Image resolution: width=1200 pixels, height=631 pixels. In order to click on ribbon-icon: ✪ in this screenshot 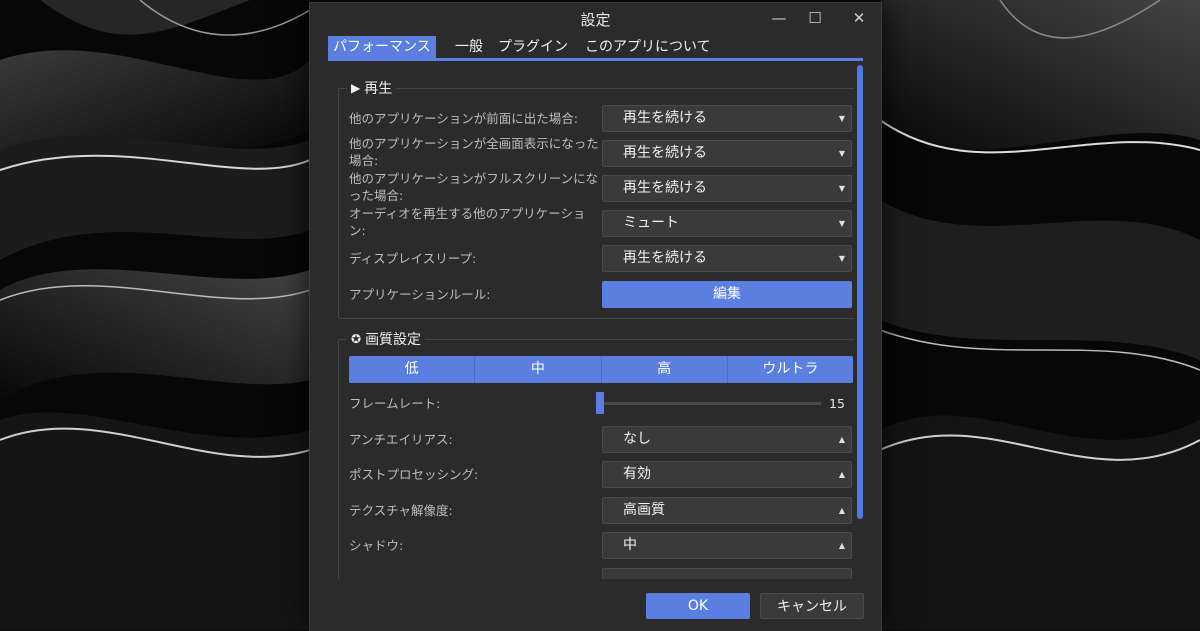, I will do `click(356, 339)`.